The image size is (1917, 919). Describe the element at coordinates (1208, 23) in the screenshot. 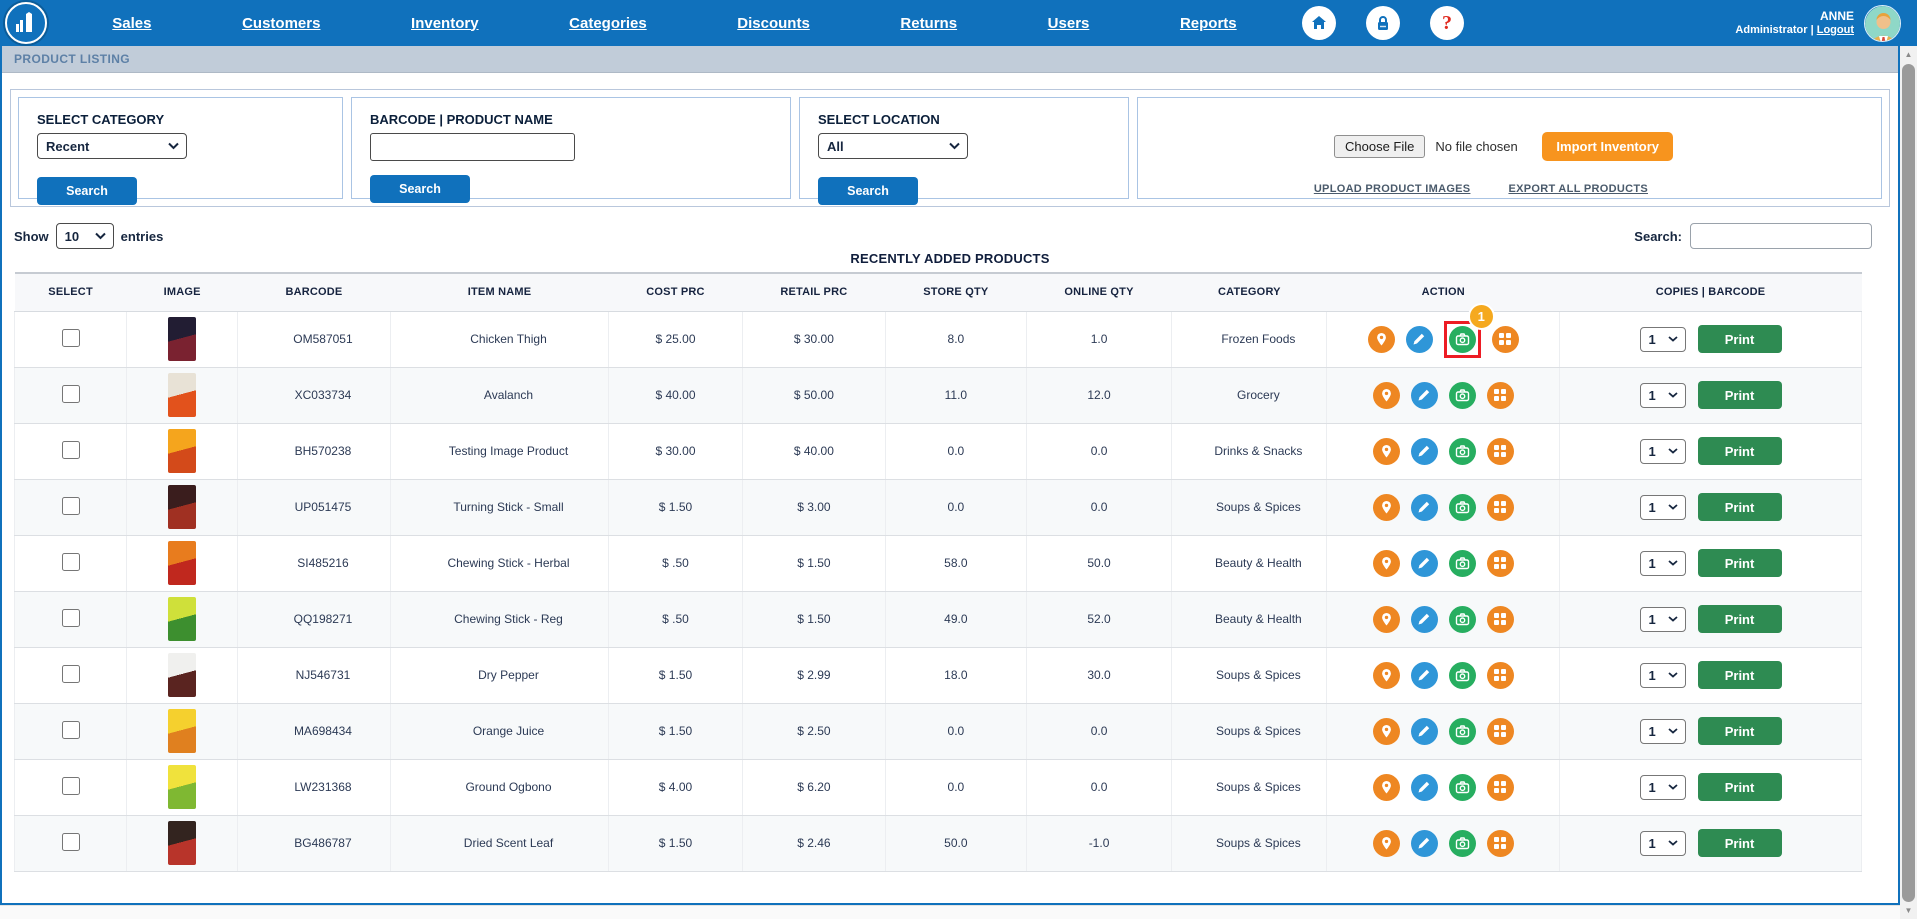

I see `nav-item-reports: Reports` at that location.